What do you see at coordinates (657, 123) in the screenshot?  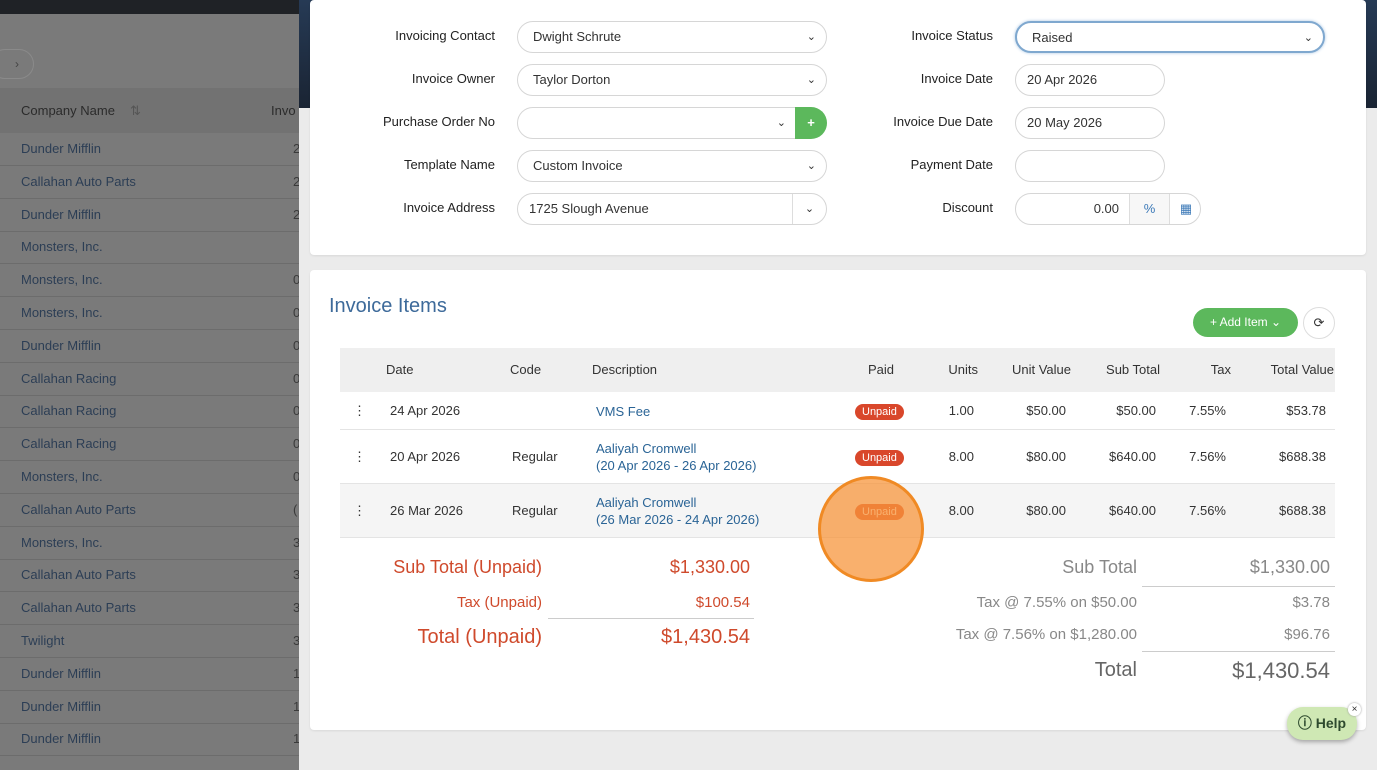 I see `purchase-order-select: ⌄` at bounding box center [657, 123].